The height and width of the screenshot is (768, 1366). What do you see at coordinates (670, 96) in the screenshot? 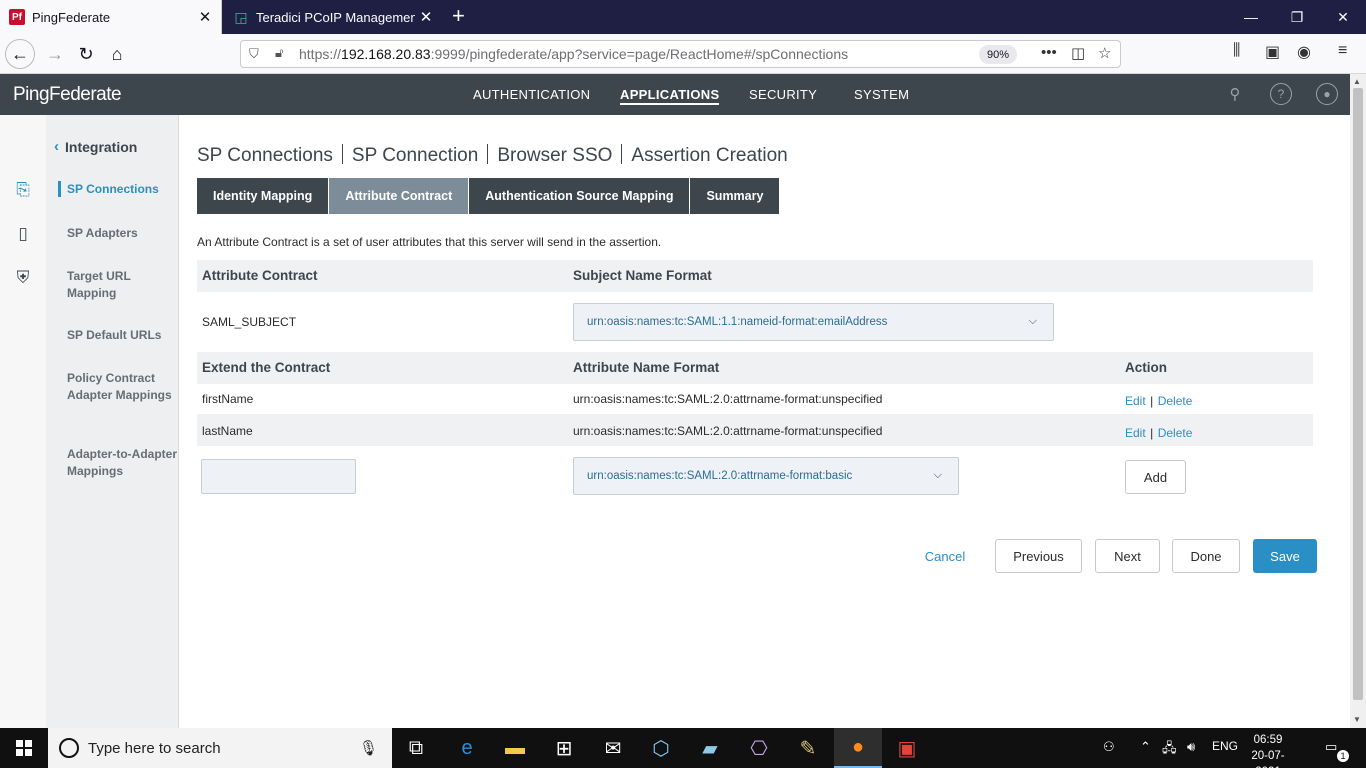
I see `nav-applications: APPLICATIONS` at bounding box center [670, 96].